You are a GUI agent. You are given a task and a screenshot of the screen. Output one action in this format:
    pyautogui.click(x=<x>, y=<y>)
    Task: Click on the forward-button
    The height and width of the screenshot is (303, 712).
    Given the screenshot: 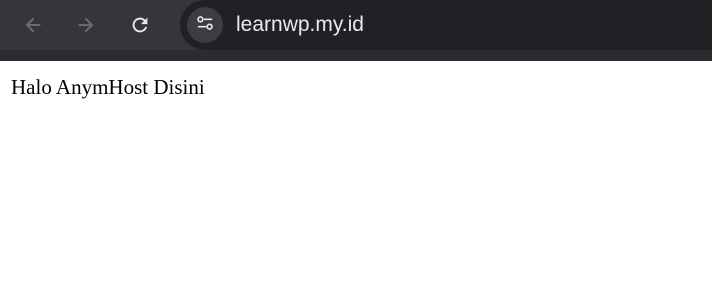 What is the action you would take?
    pyautogui.click(x=86, y=25)
    